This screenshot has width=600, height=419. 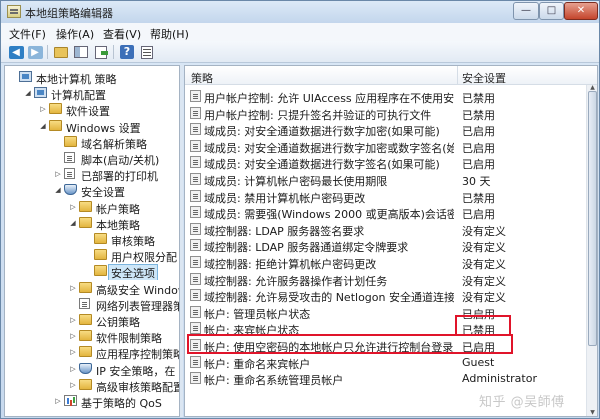 What do you see at coordinates (92, 304) in the screenshot?
I see `tree-item: 网络列表管理器策略` at bounding box center [92, 304].